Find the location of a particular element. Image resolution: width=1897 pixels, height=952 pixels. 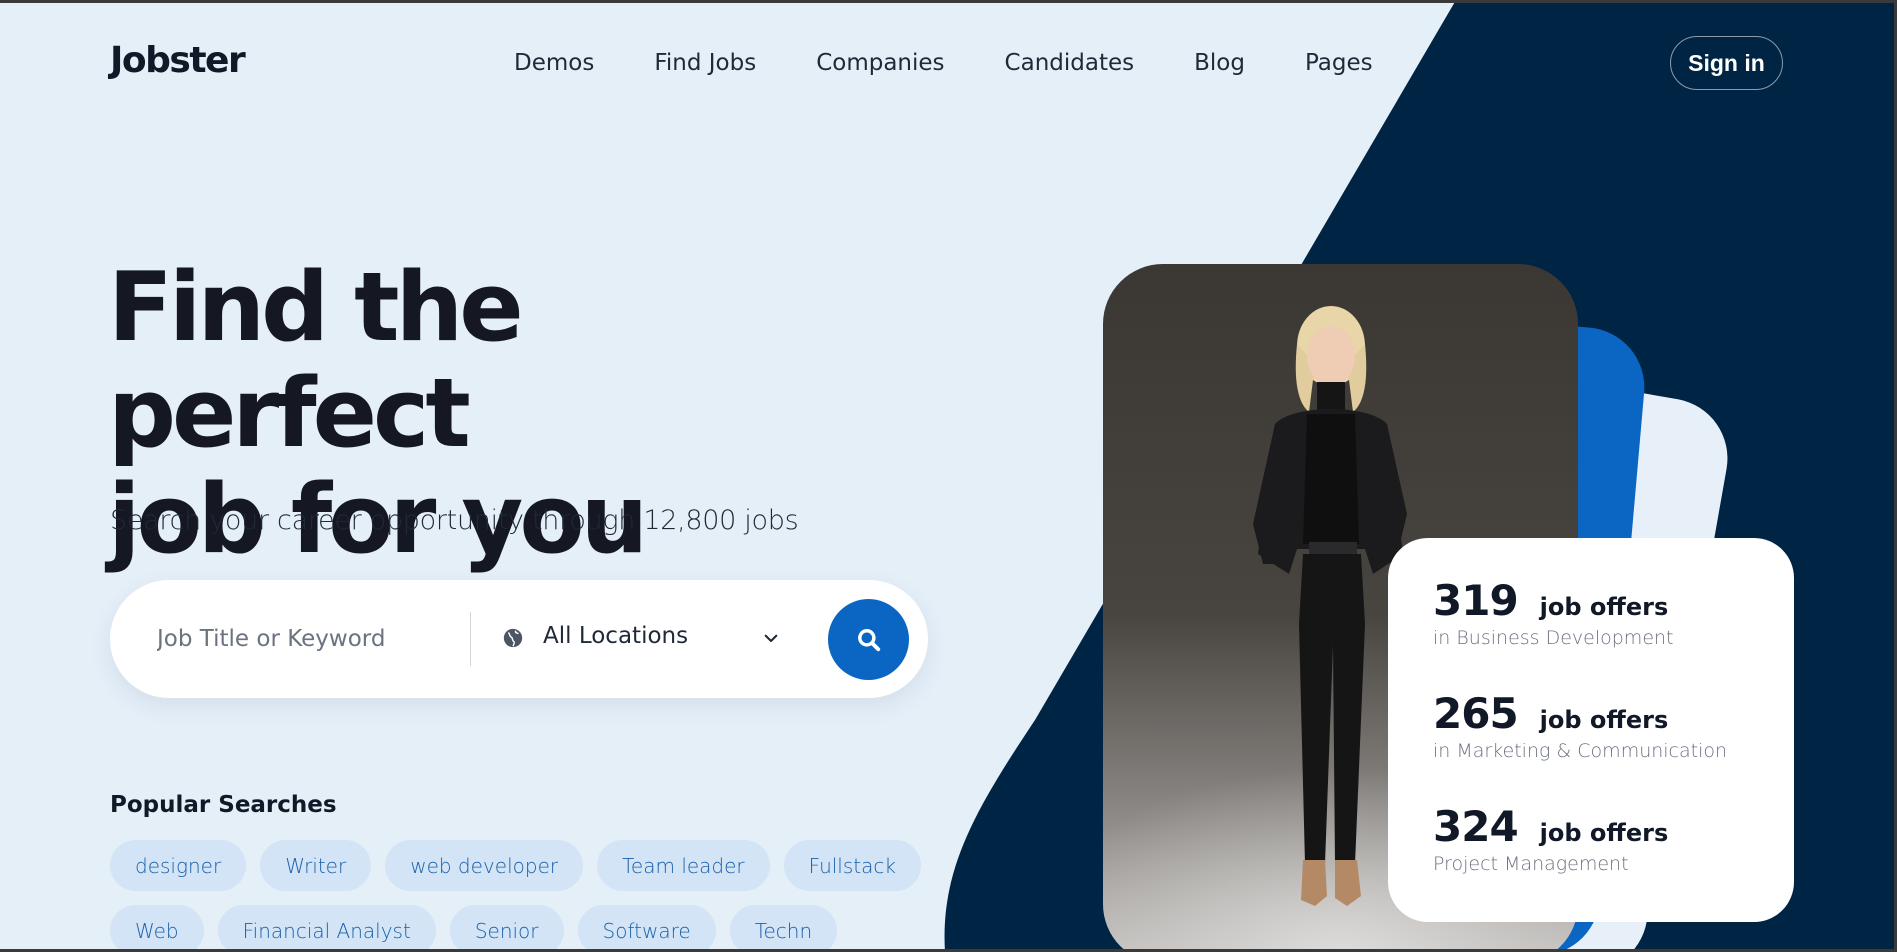

tag-techn: Techn is located at coordinates (783, 928).